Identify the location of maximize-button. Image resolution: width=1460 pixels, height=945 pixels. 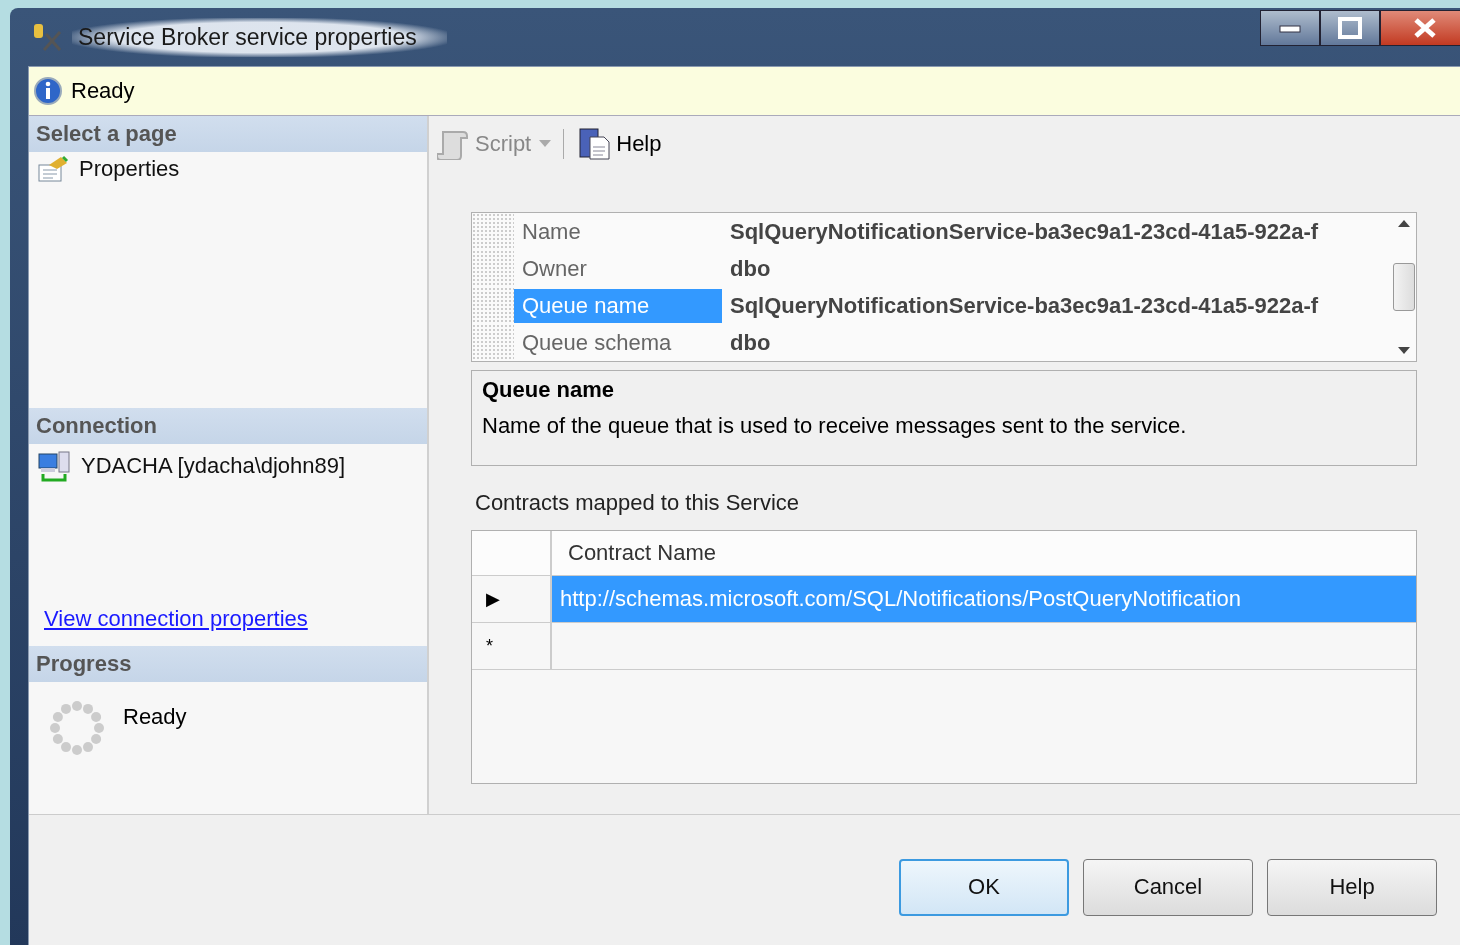
(1350, 28).